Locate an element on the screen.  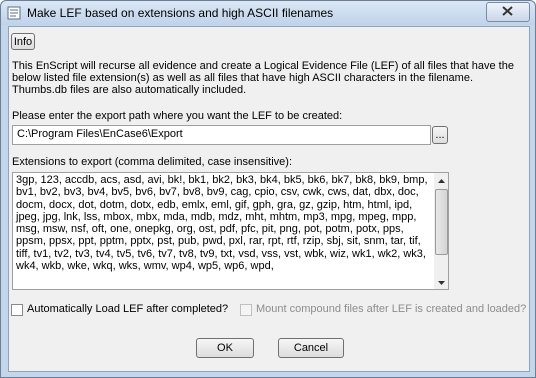
close-icon is located at coordinates (507, 11).